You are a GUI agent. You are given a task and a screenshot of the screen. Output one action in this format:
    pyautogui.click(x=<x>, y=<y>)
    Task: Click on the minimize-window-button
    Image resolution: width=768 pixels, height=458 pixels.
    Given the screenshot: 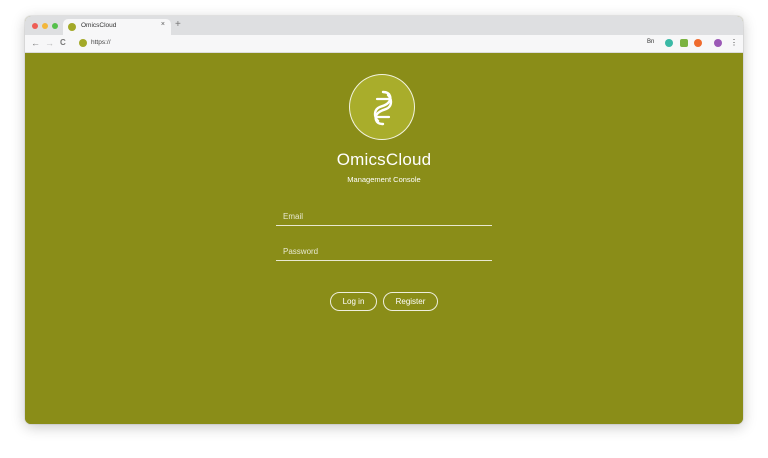 What is the action you would take?
    pyautogui.click(x=45, y=26)
    